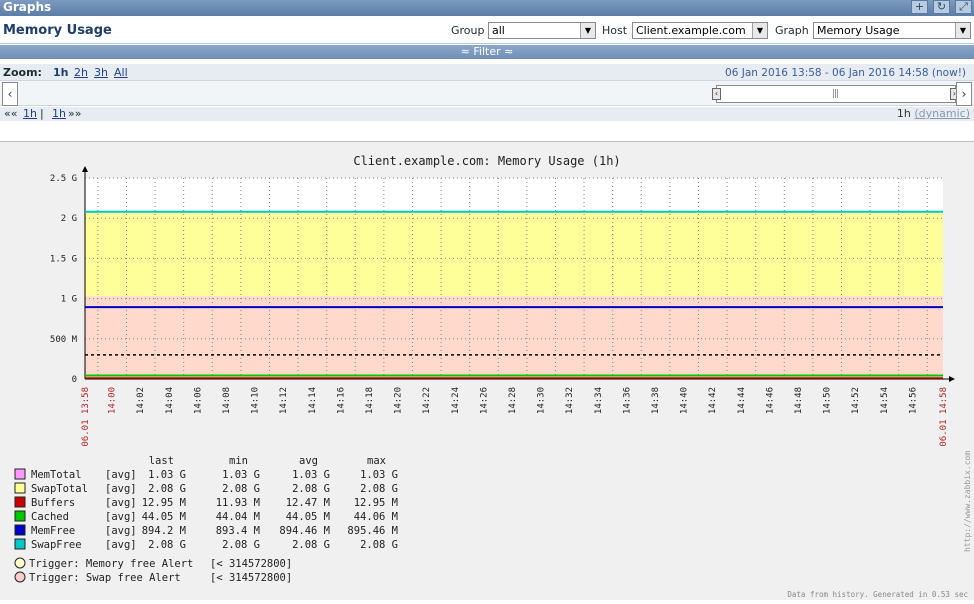 The image size is (974, 604). I want to click on add-icon: +, so click(919, 7).